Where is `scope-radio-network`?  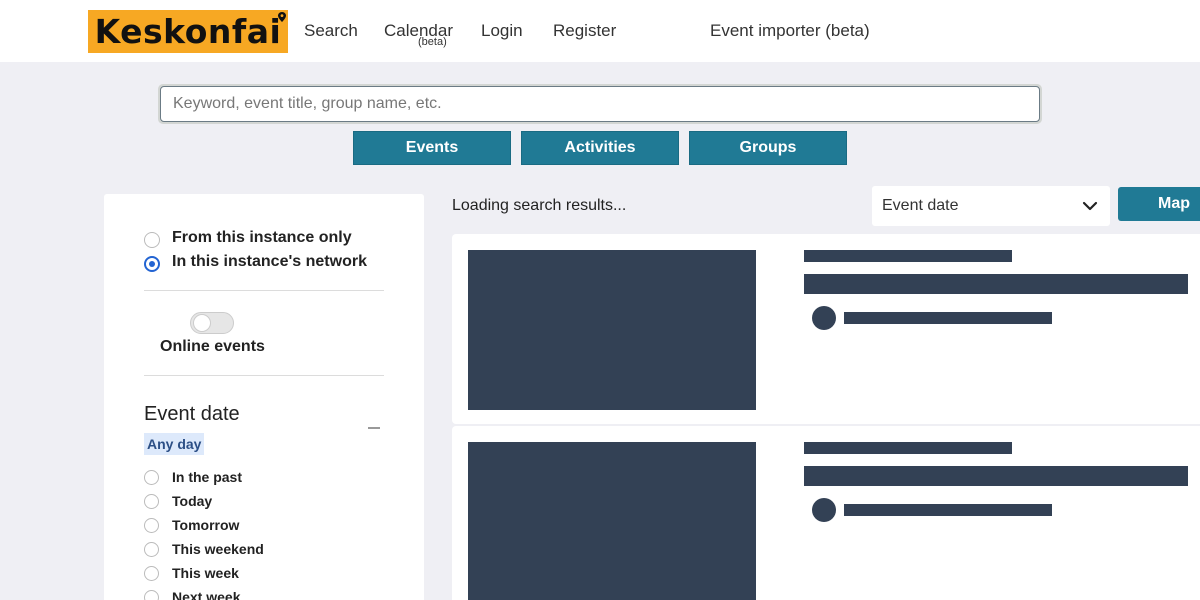 scope-radio-network is located at coordinates (152, 264).